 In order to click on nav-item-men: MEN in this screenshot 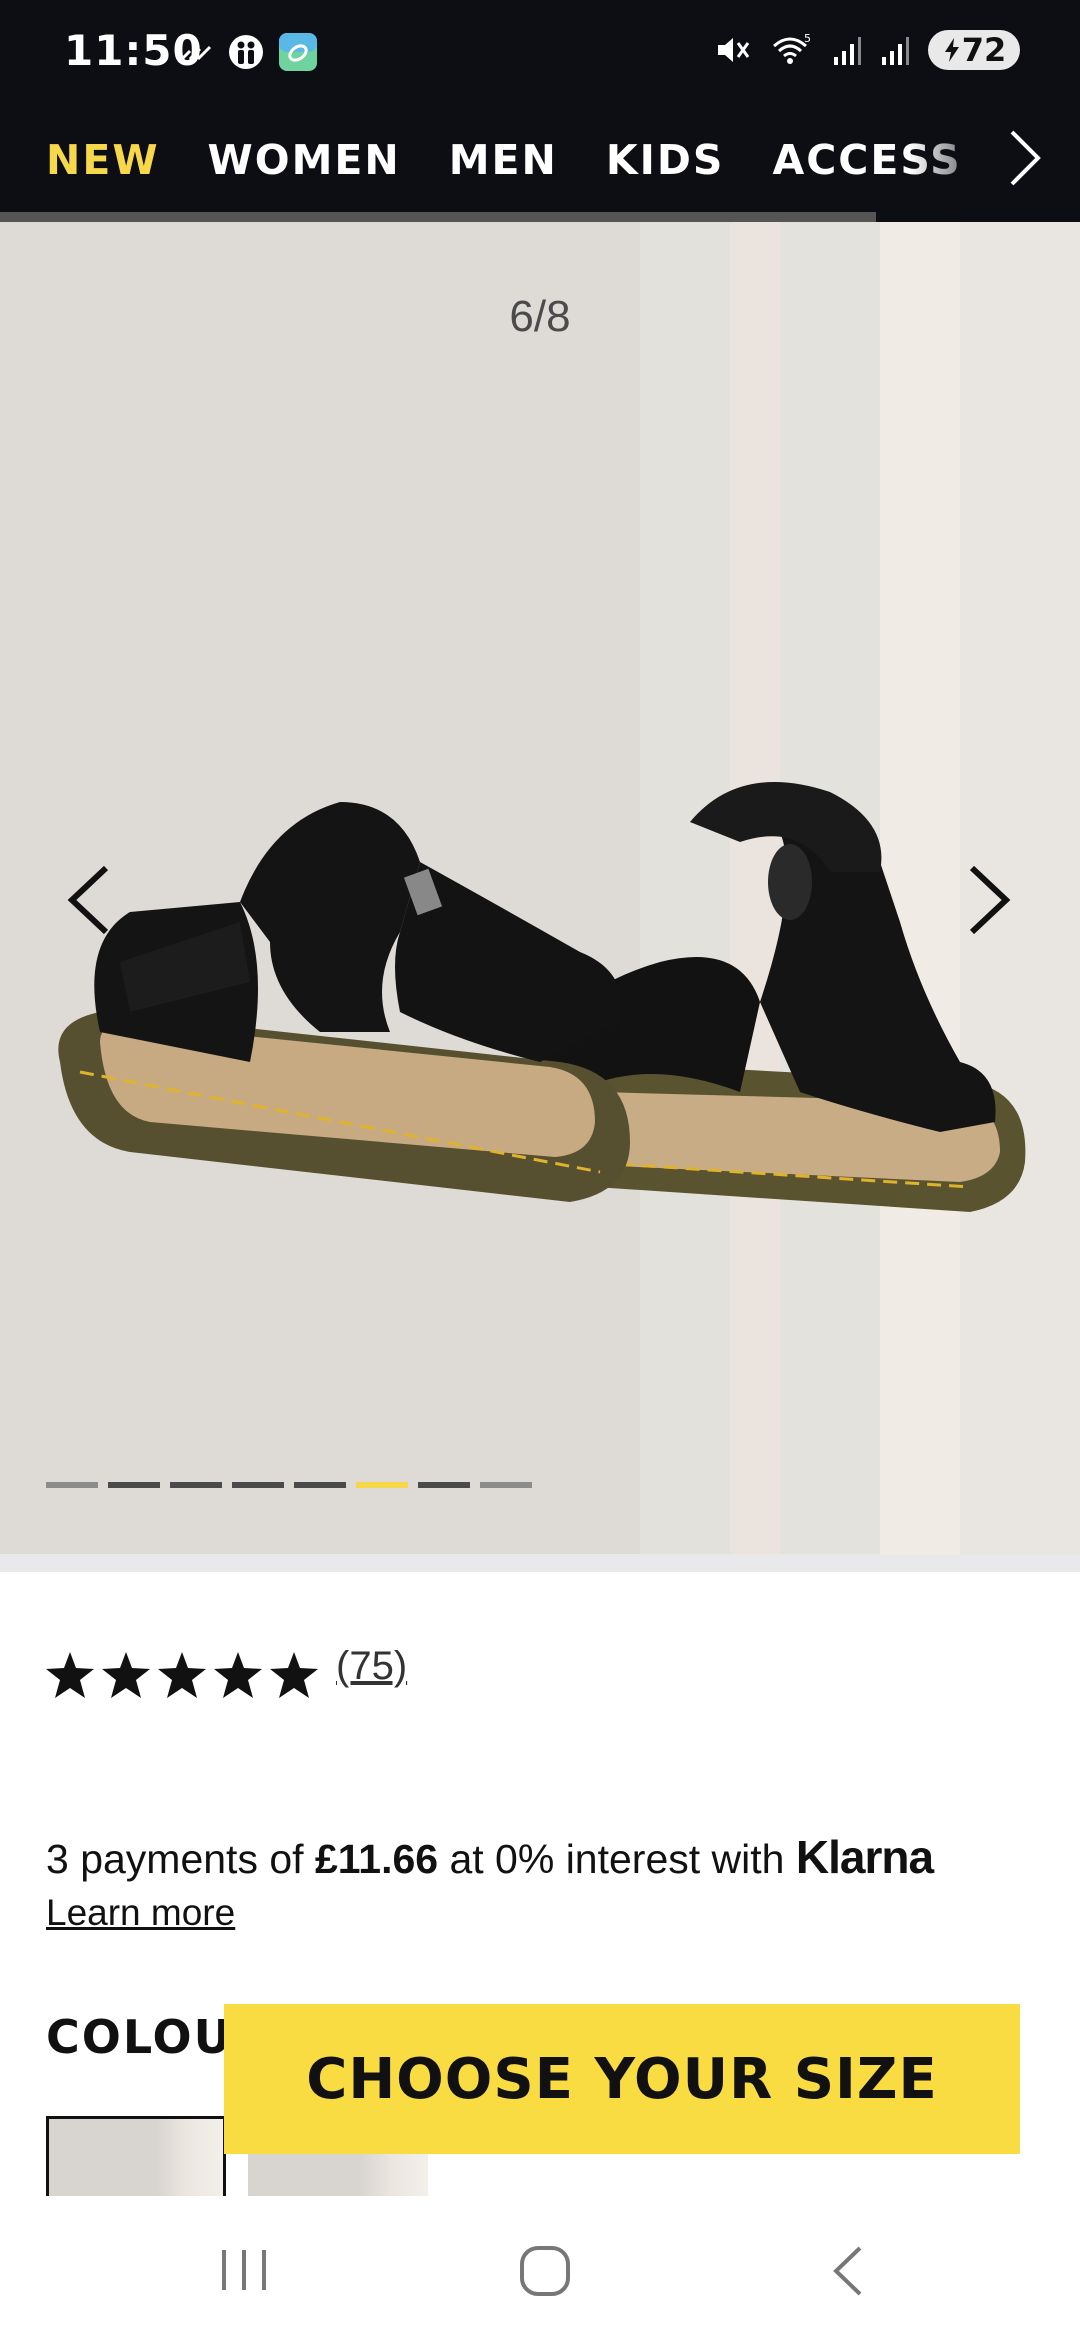, I will do `click(503, 160)`.